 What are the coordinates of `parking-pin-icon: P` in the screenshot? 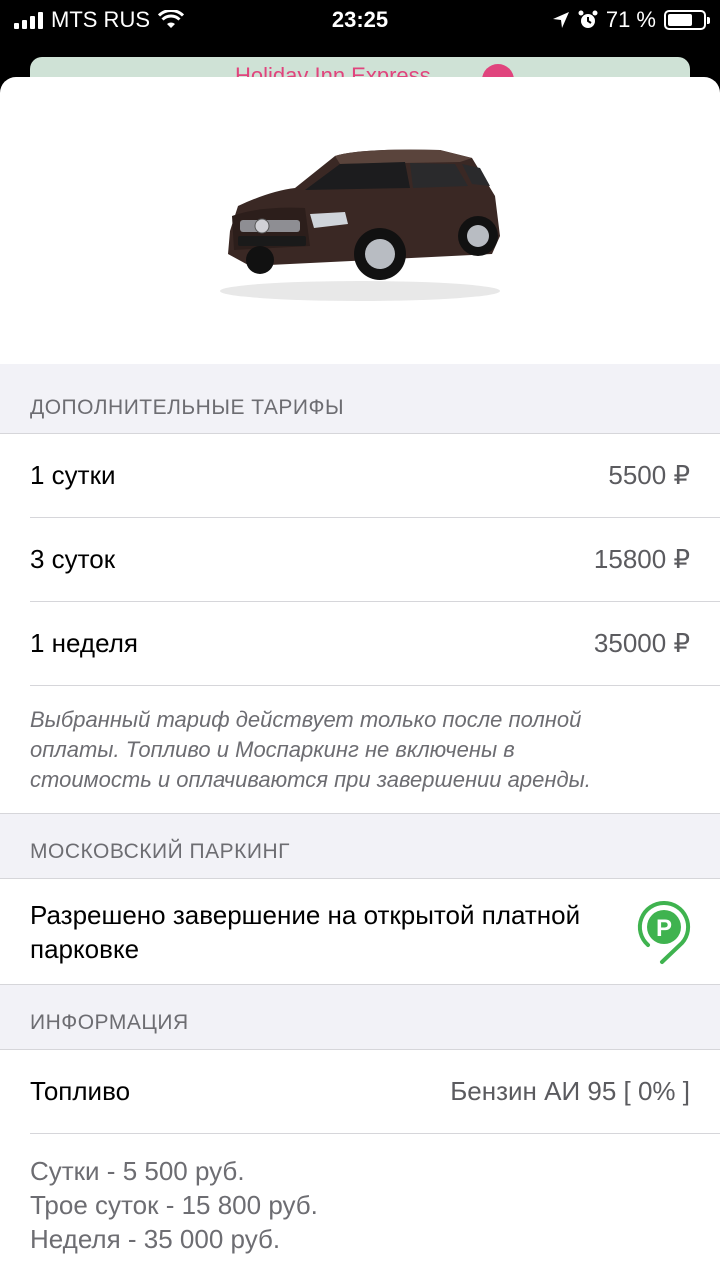 It's located at (664, 932).